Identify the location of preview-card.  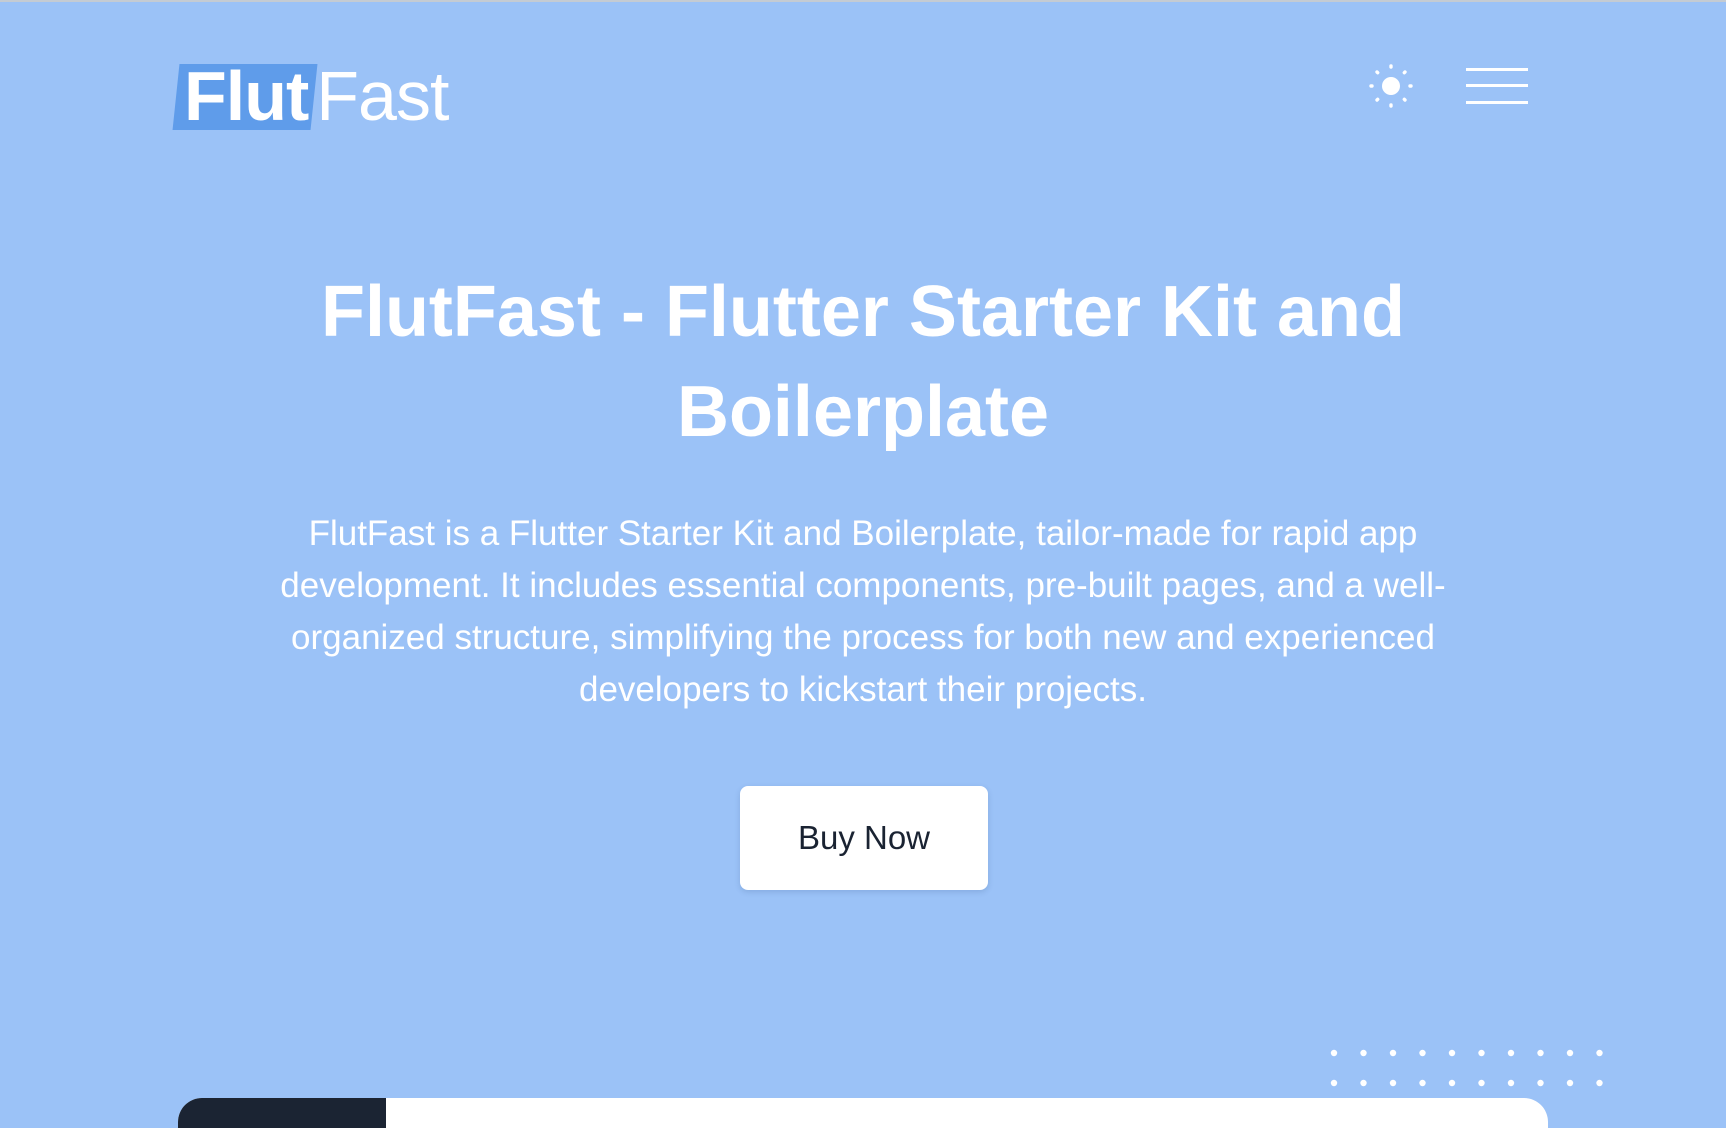
(863, 1113).